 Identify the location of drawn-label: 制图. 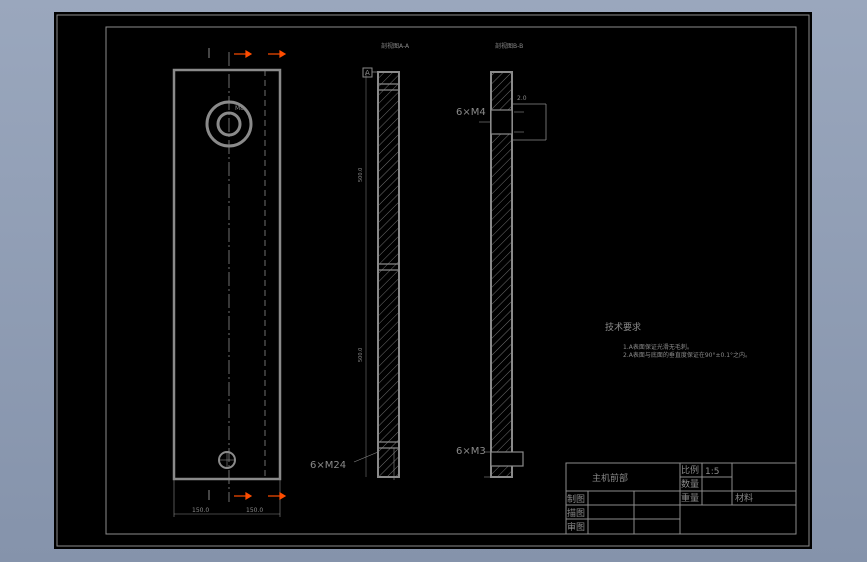
(576, 499).